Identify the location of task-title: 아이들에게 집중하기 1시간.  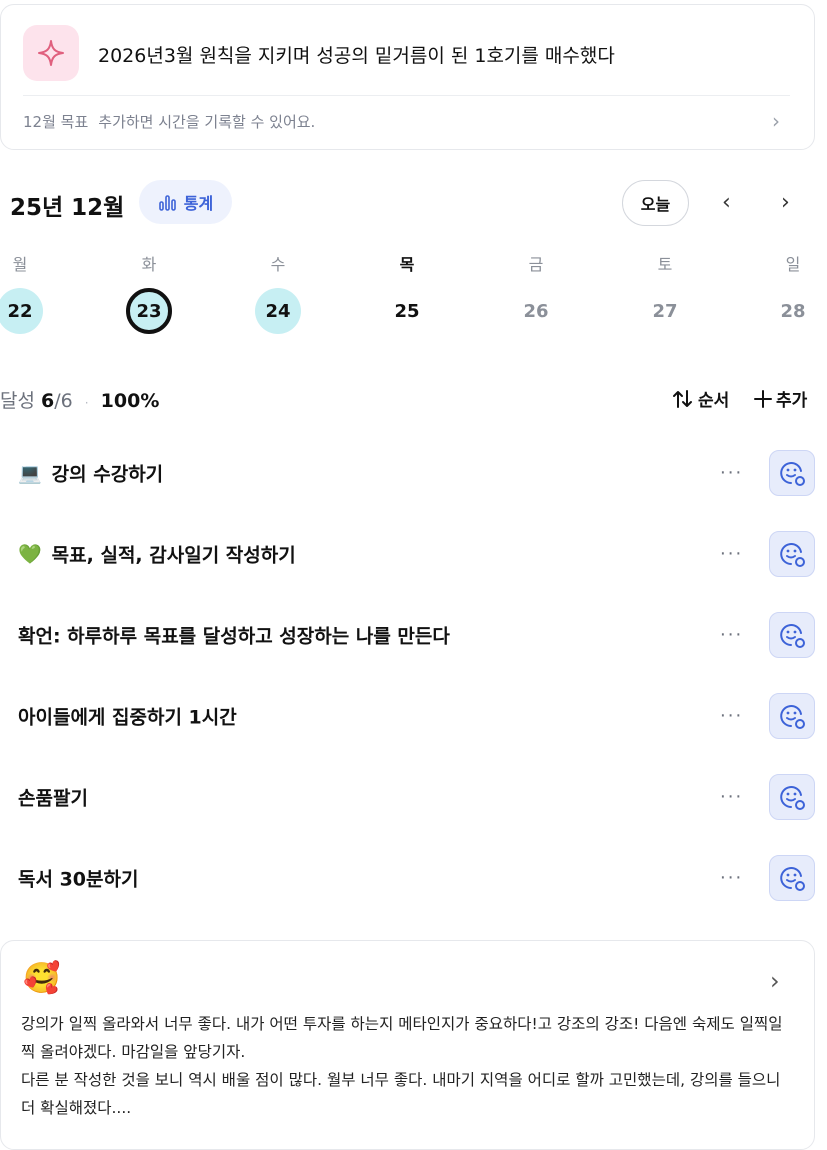
(127, 717).